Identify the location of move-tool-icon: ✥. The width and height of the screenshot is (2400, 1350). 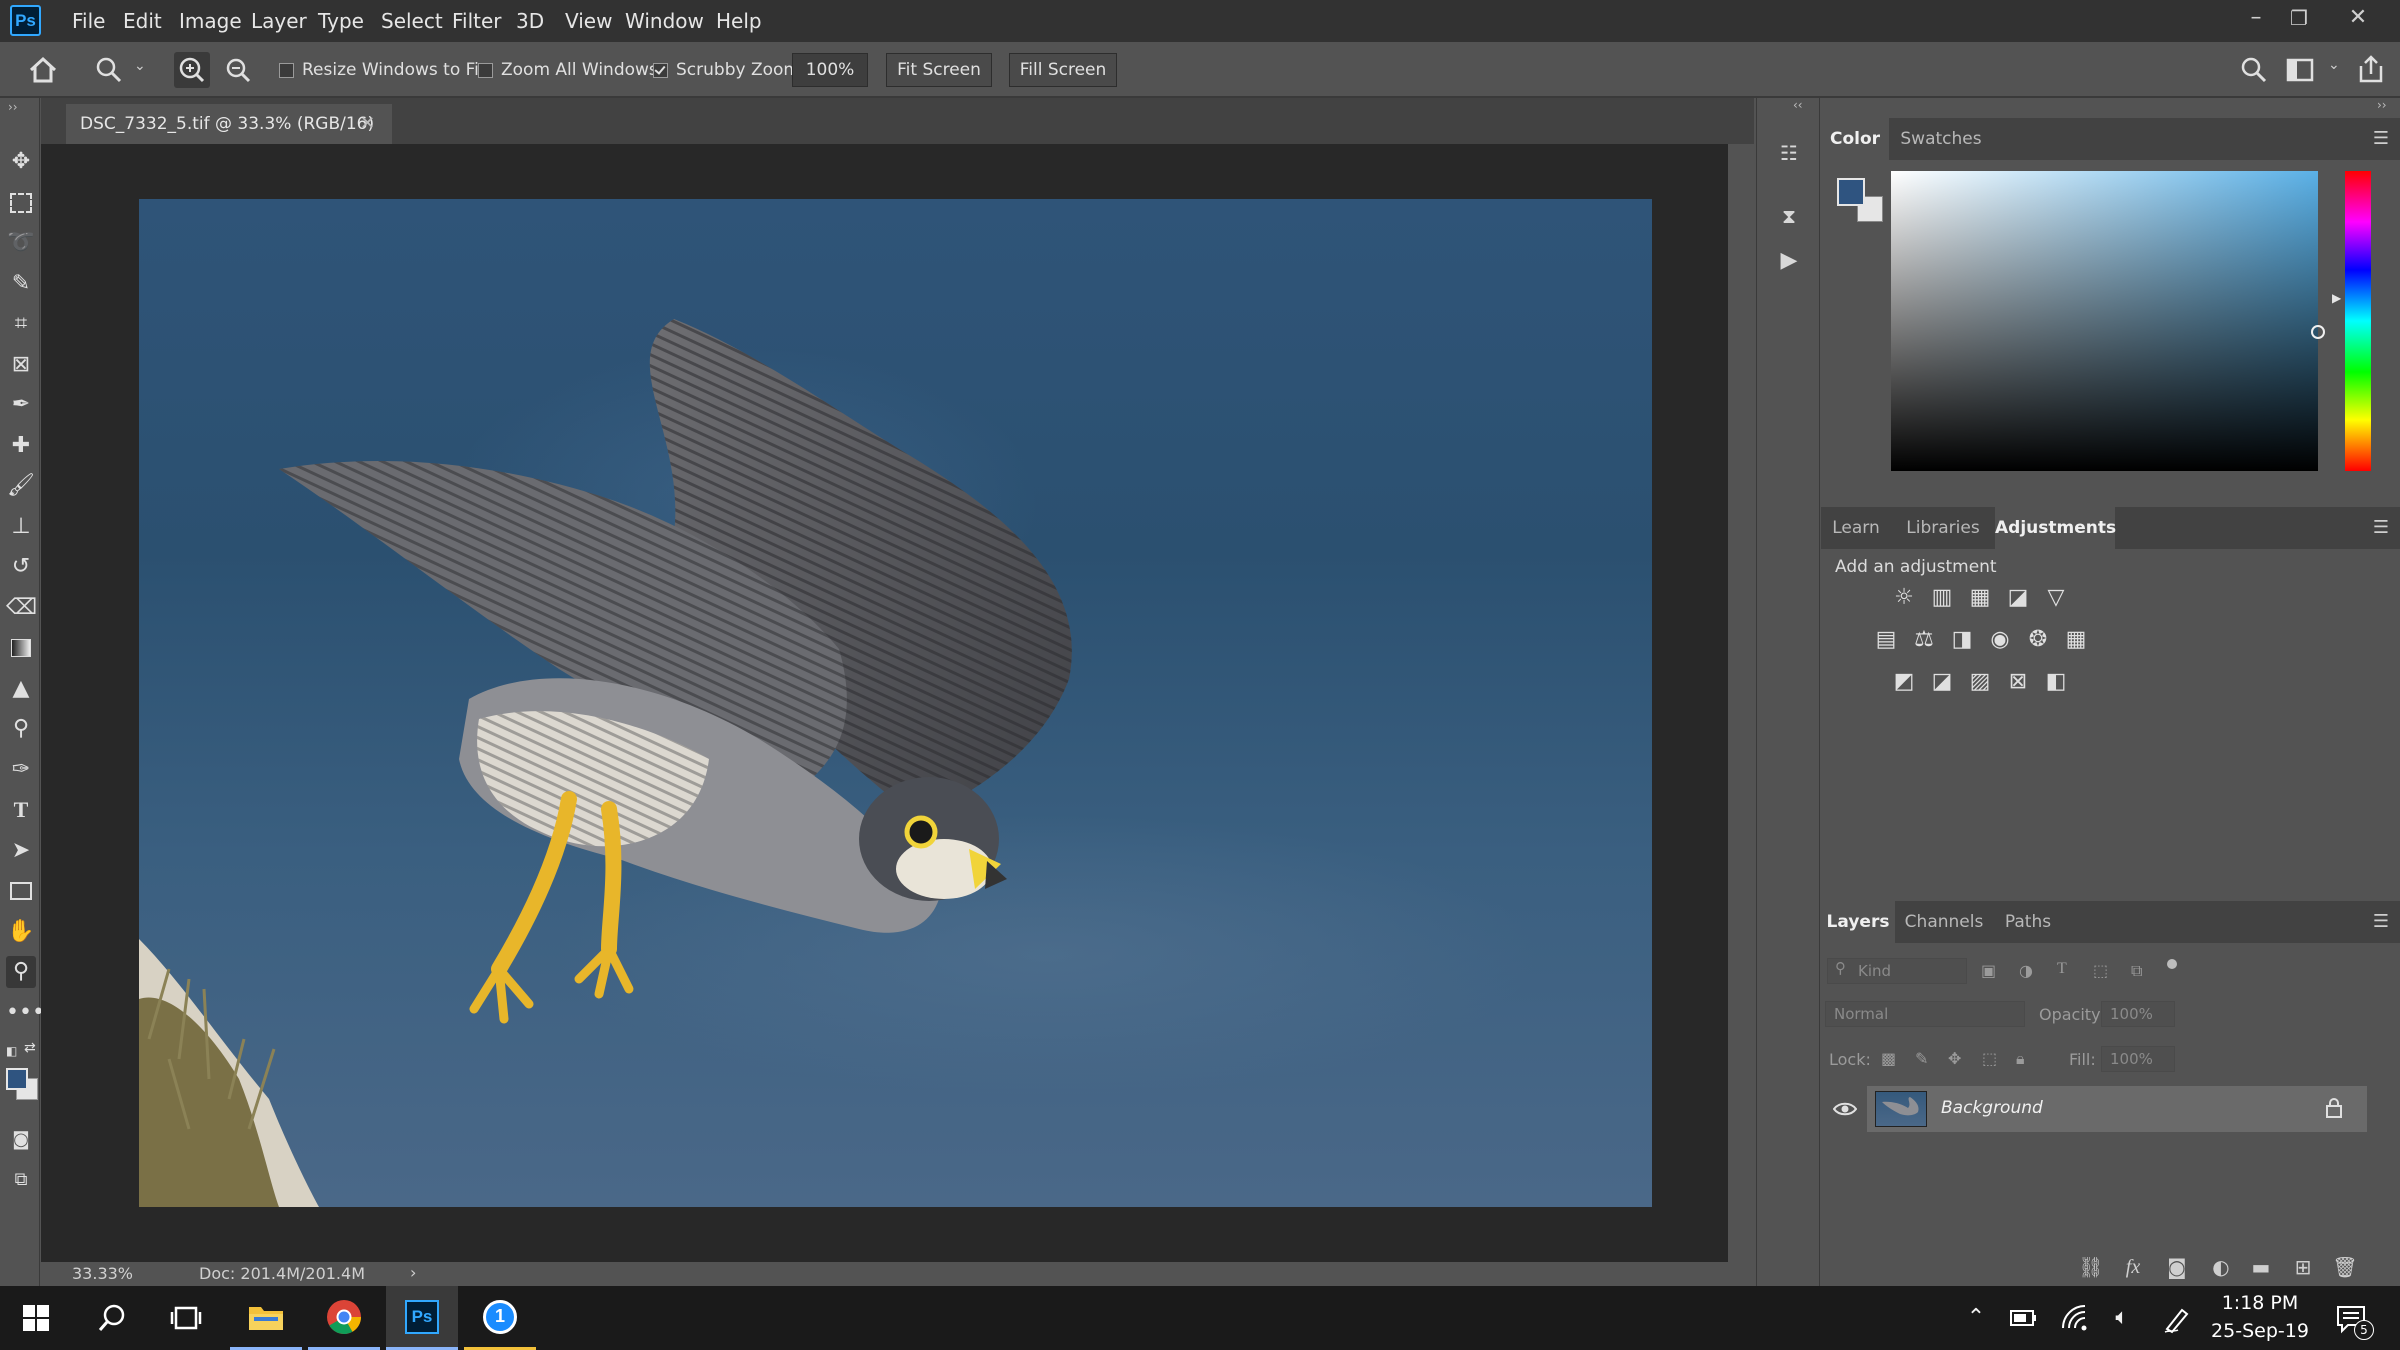
(21, 162).